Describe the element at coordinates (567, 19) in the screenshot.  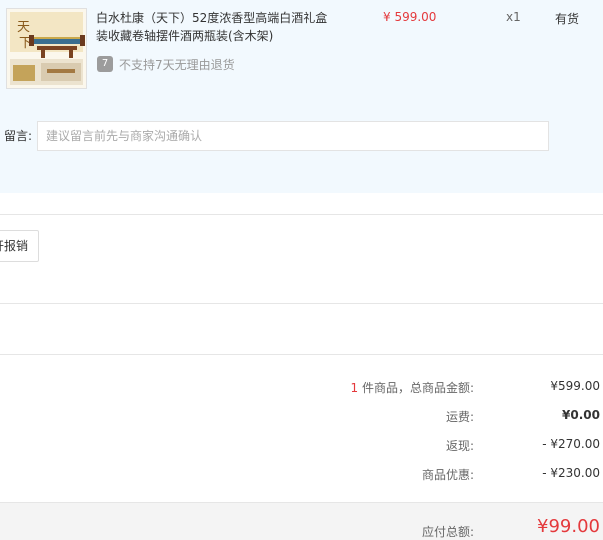
I see `stock-status: 有货` at that location.